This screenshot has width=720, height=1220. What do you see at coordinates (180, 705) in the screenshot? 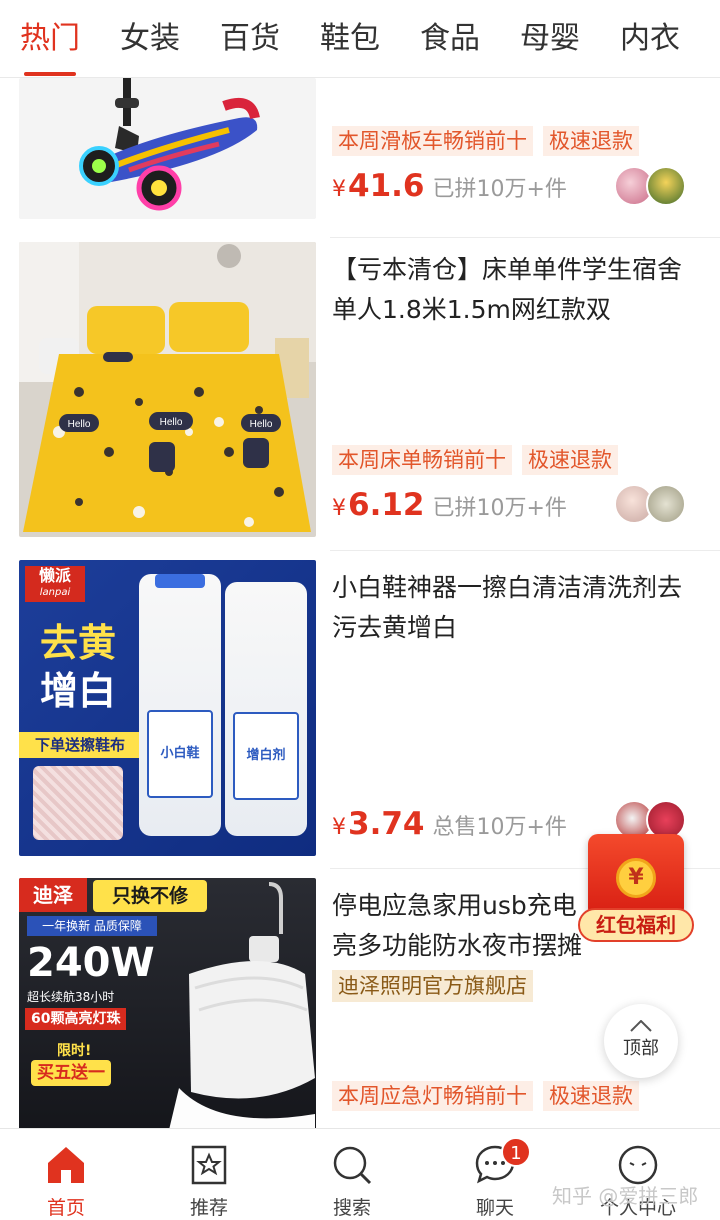
I see `product-bottle: 小白鞋` at bounding box center [180, 705].